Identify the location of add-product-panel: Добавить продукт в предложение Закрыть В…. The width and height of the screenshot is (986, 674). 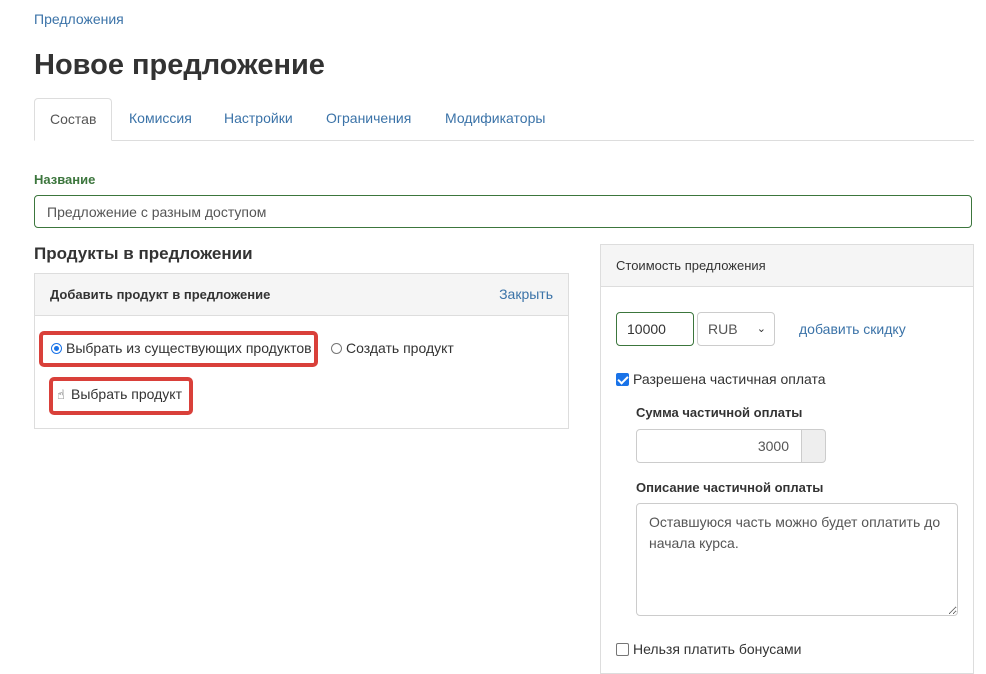
(301, 351).